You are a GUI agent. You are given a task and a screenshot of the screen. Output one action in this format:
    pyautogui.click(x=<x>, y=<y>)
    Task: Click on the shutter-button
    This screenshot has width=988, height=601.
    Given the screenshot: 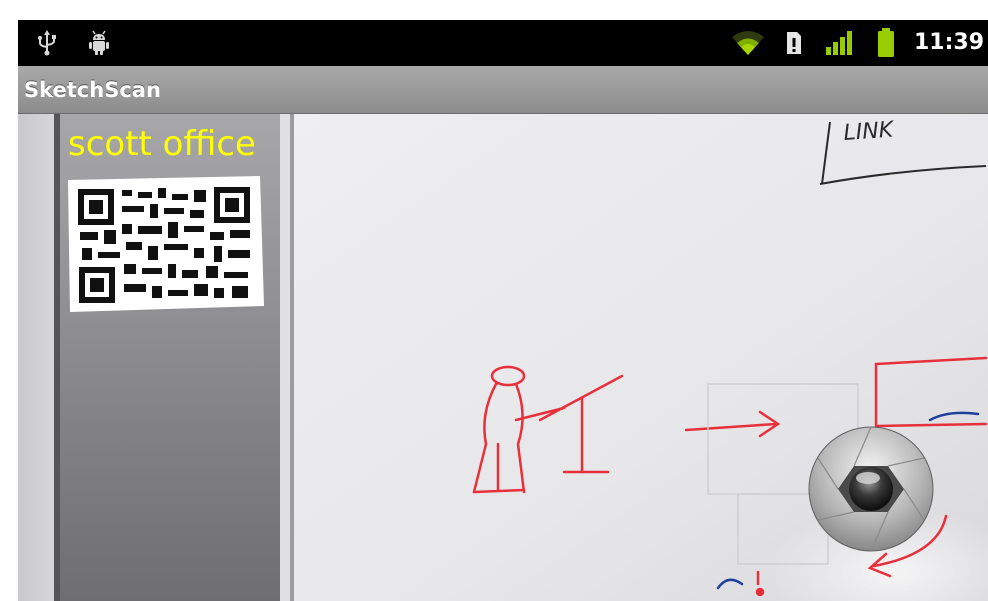 What is the action you would take?
    pyautogui.click(x=871, y=489)
    